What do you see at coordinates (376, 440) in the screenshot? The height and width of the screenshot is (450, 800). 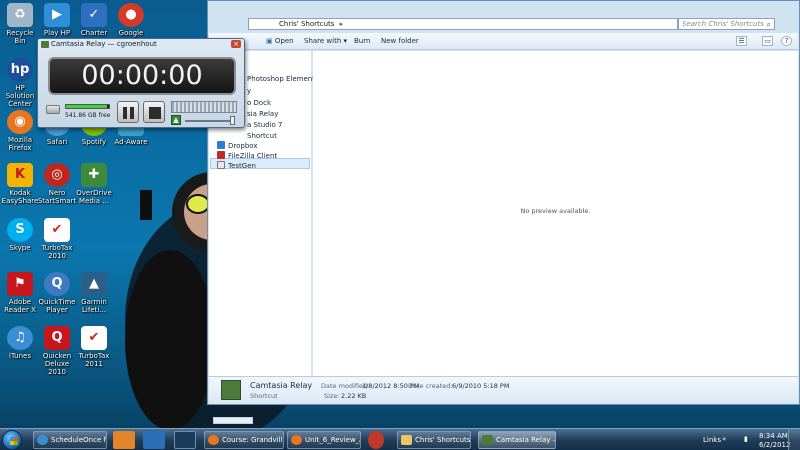 I see `tool-icon` at bounding box center [376, 440].